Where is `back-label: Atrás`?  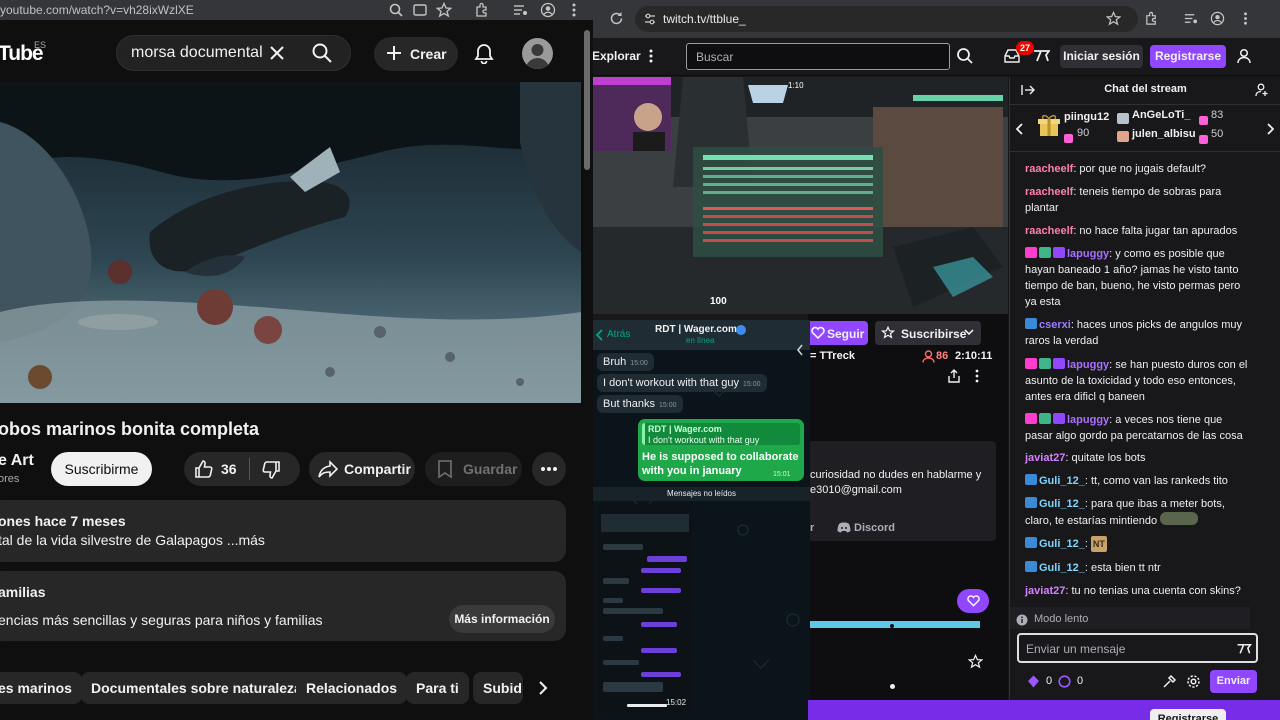
back-label: Atrás is located at coordinates (618, 334).